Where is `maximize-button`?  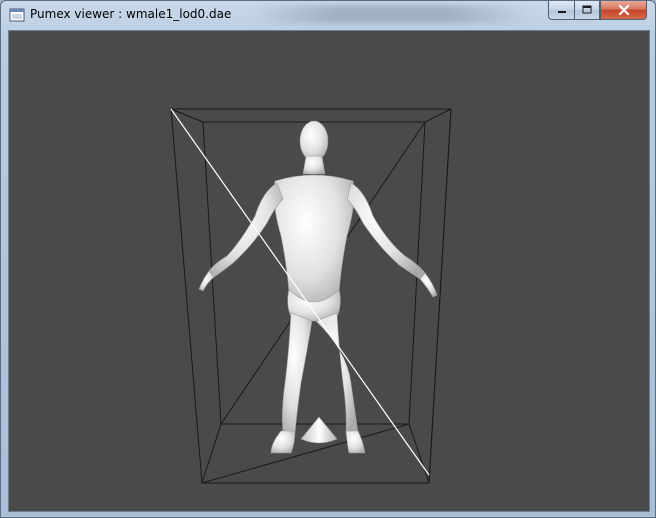 maximize-button is located at coordinates (587, 10).